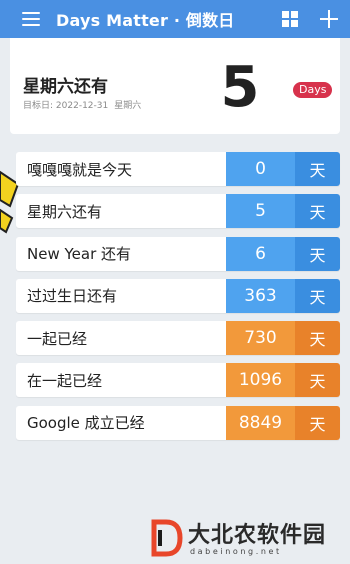 The image size is (350, 564). What do you see at coordinates (178, 295) in the screenshot?
I see `event-row: 过过生日还有 363 天` at bounding box center [178, 295].